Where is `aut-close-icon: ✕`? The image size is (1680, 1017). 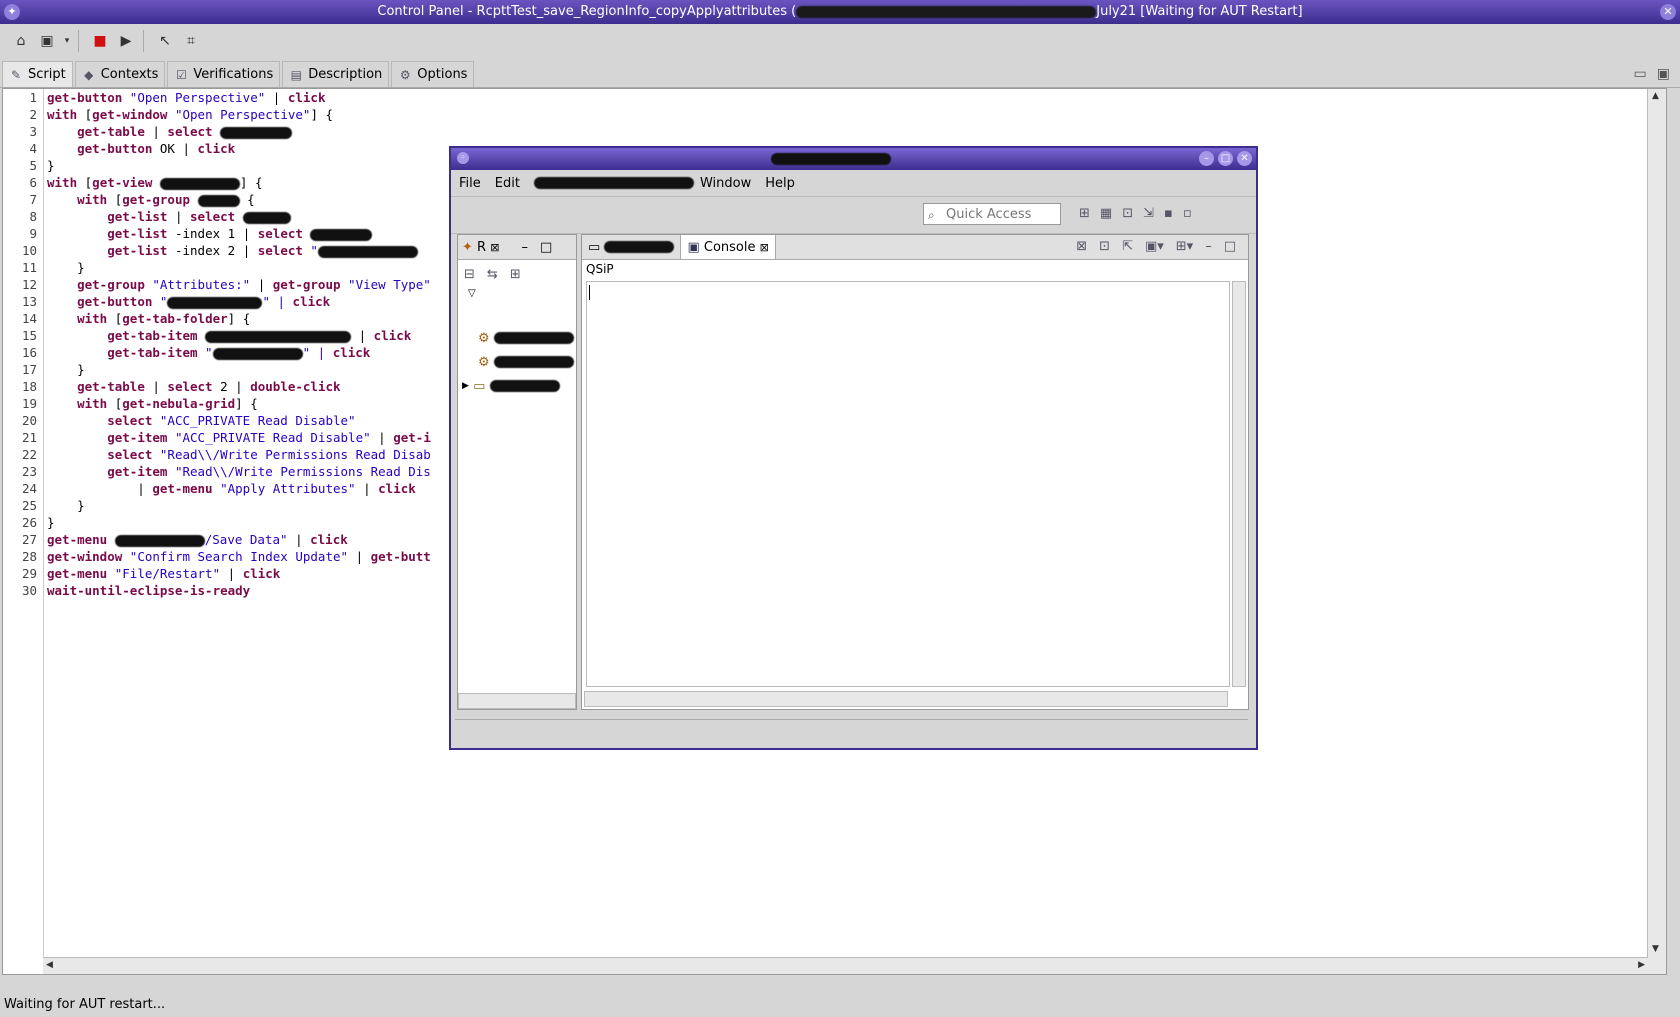
aut-close-icon: ✕ is located at coordinates (1244, 158).